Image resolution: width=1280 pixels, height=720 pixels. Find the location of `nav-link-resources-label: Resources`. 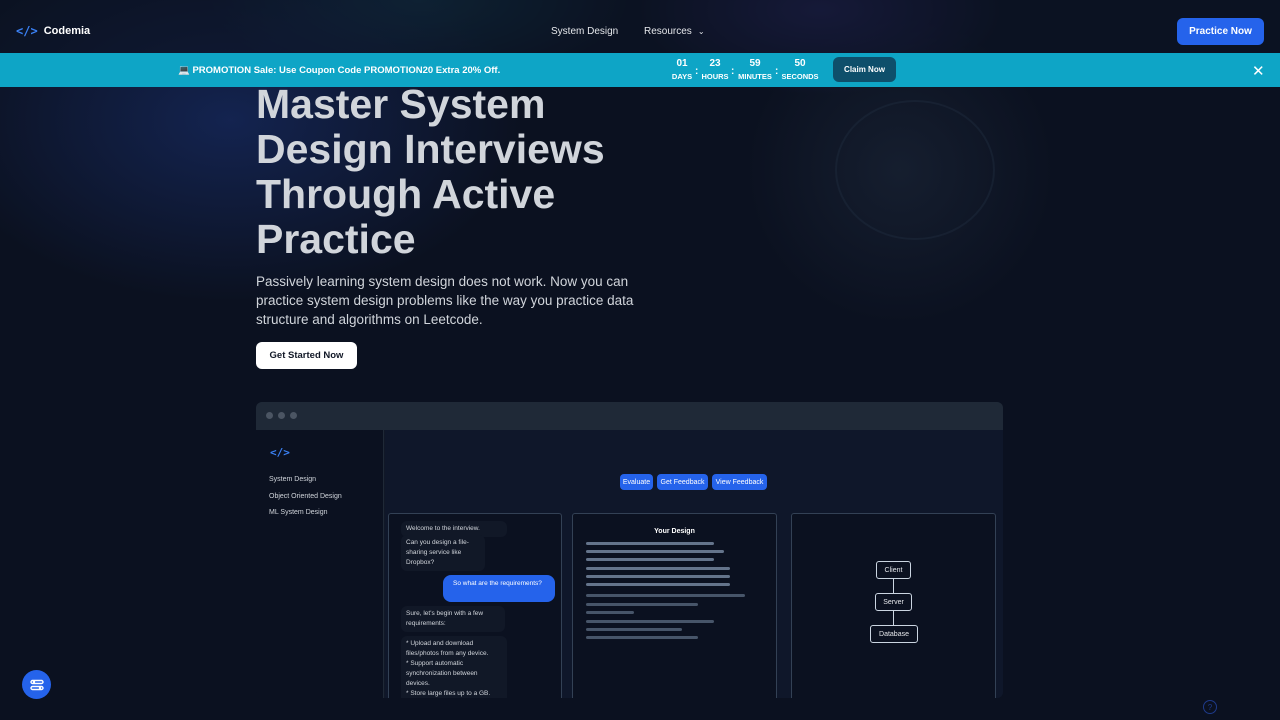

nav-link-resources-label: Resources is located at coordinates (668, 31).